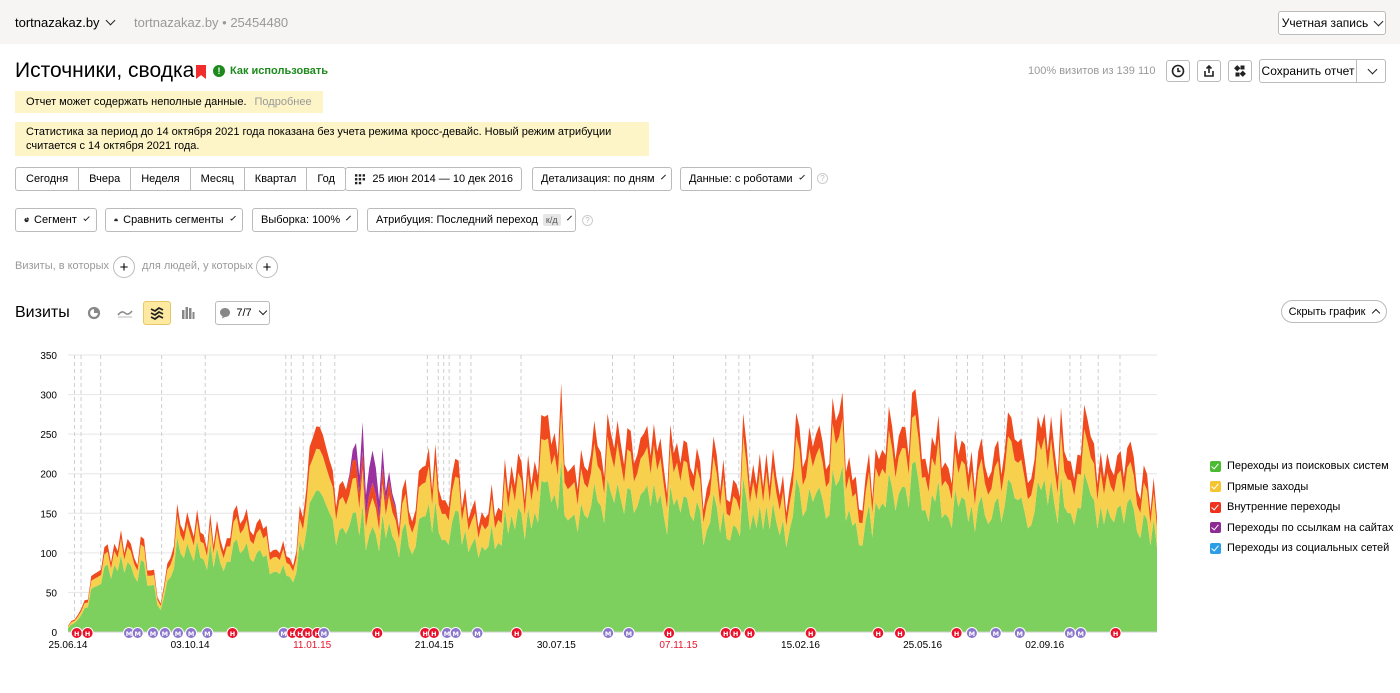 Image resolution: width=1400 pixels, height=693 pixels. I want to click on checkbox-icon, so click(1215, 507).